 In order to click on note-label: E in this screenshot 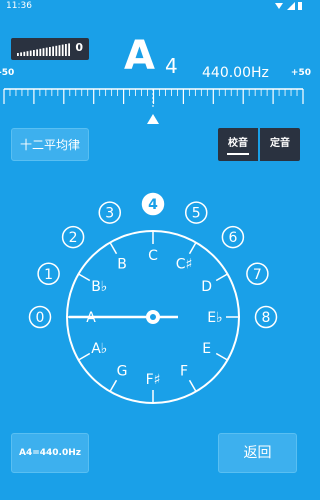, I will do `click(206, 349)`.